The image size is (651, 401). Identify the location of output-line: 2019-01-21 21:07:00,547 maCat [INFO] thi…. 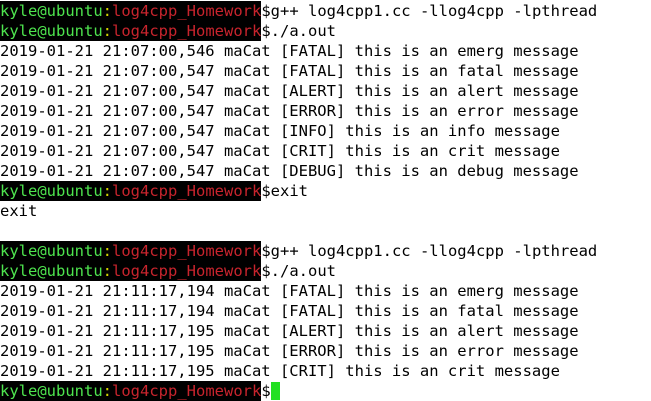
(325, 131).